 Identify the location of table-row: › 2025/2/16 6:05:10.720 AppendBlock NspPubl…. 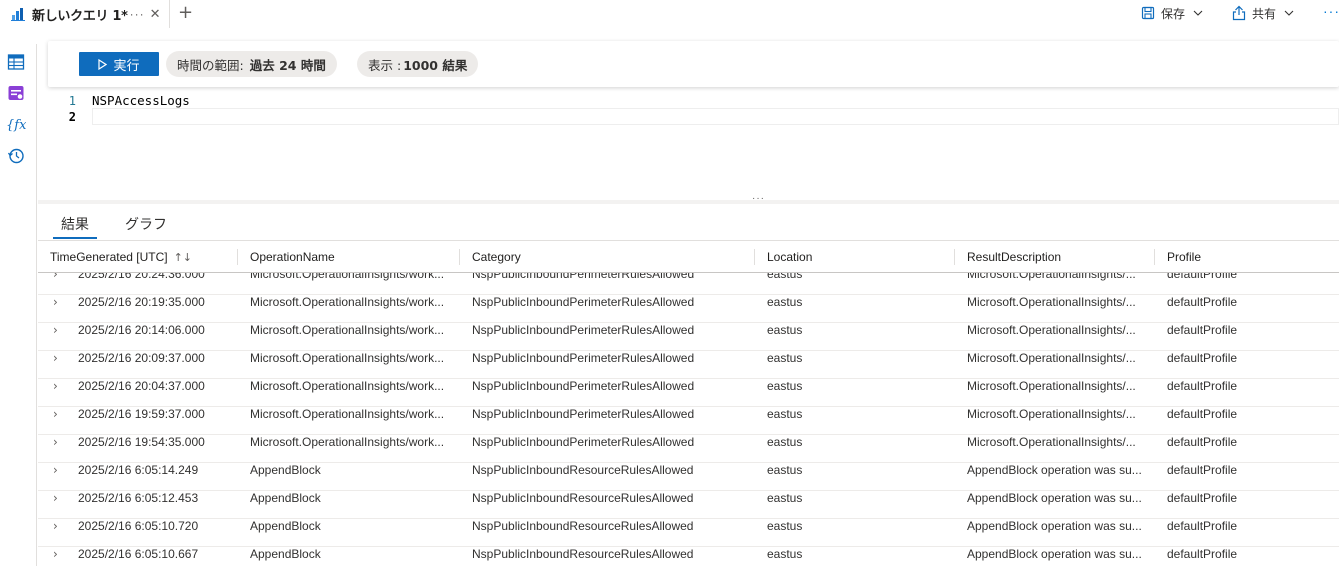
(688, 533).